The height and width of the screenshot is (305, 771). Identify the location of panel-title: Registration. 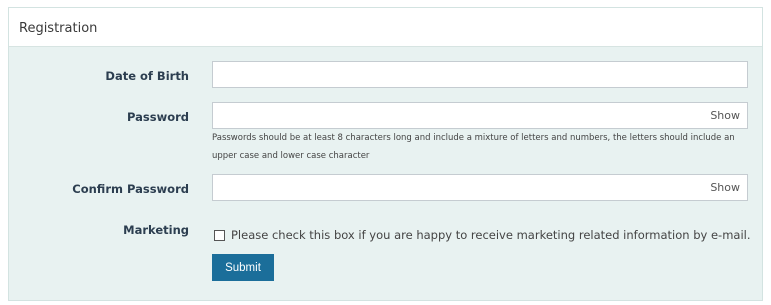
(58, 28).